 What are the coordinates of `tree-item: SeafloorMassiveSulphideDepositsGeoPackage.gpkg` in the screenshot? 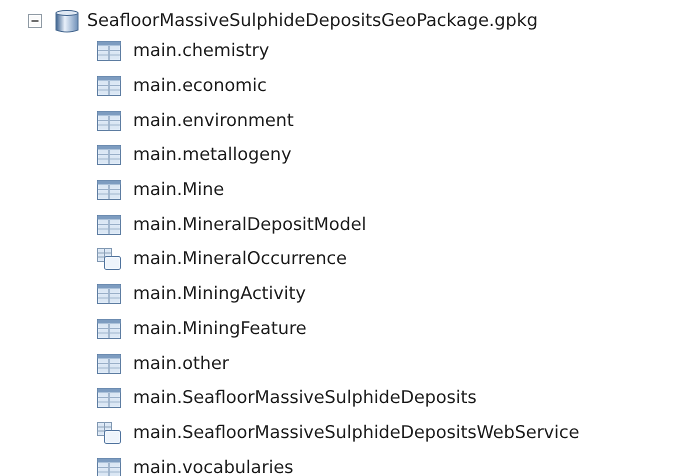 It's located at (312, 21).